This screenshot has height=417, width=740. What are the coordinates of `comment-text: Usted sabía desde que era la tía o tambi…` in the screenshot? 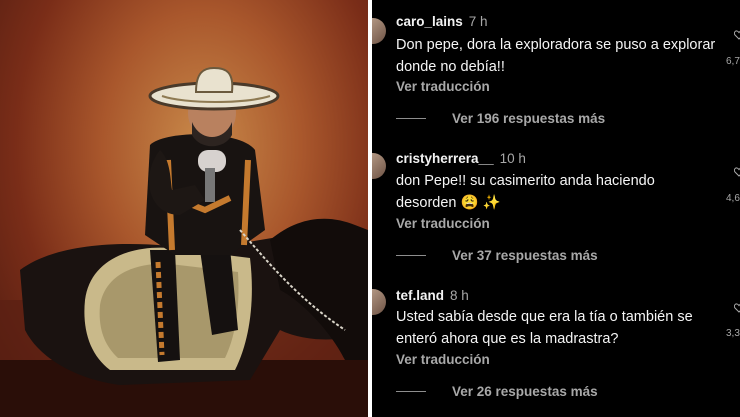 It's located at (544, 328).